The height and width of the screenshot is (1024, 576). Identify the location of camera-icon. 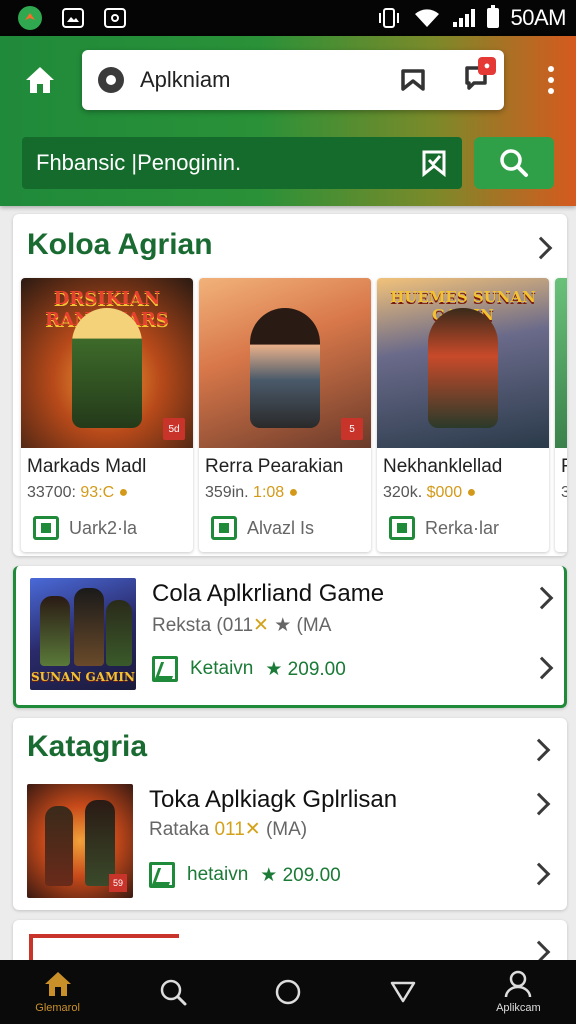
(115, 18).